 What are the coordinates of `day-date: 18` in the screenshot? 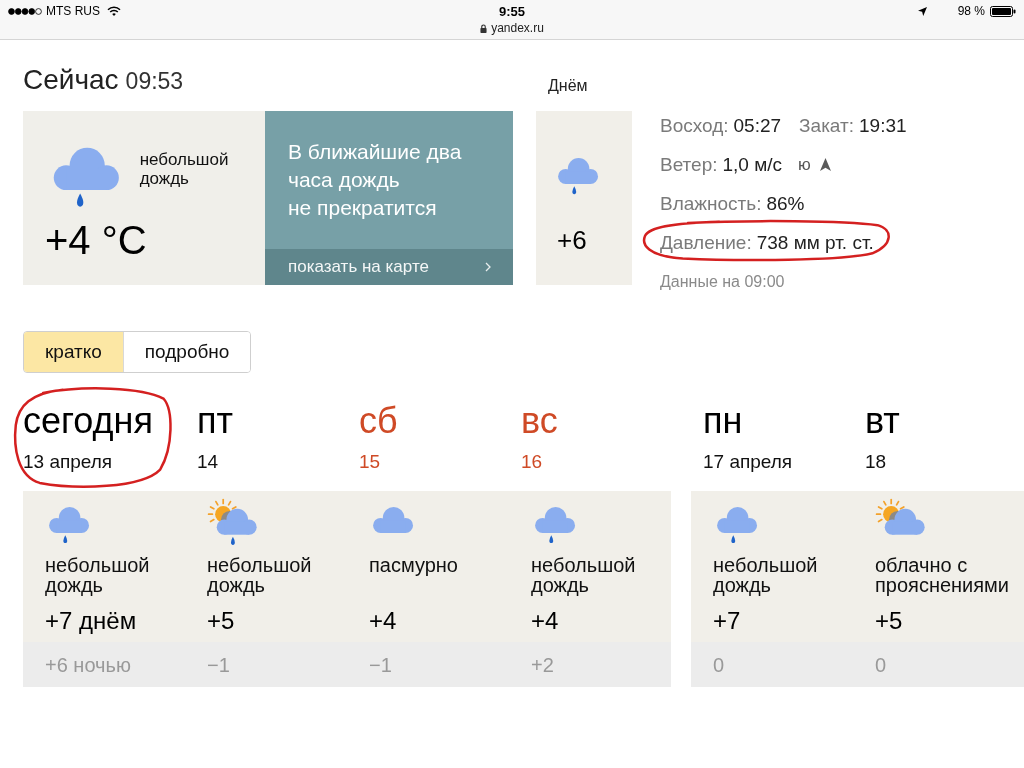 It's located at (876, 462).